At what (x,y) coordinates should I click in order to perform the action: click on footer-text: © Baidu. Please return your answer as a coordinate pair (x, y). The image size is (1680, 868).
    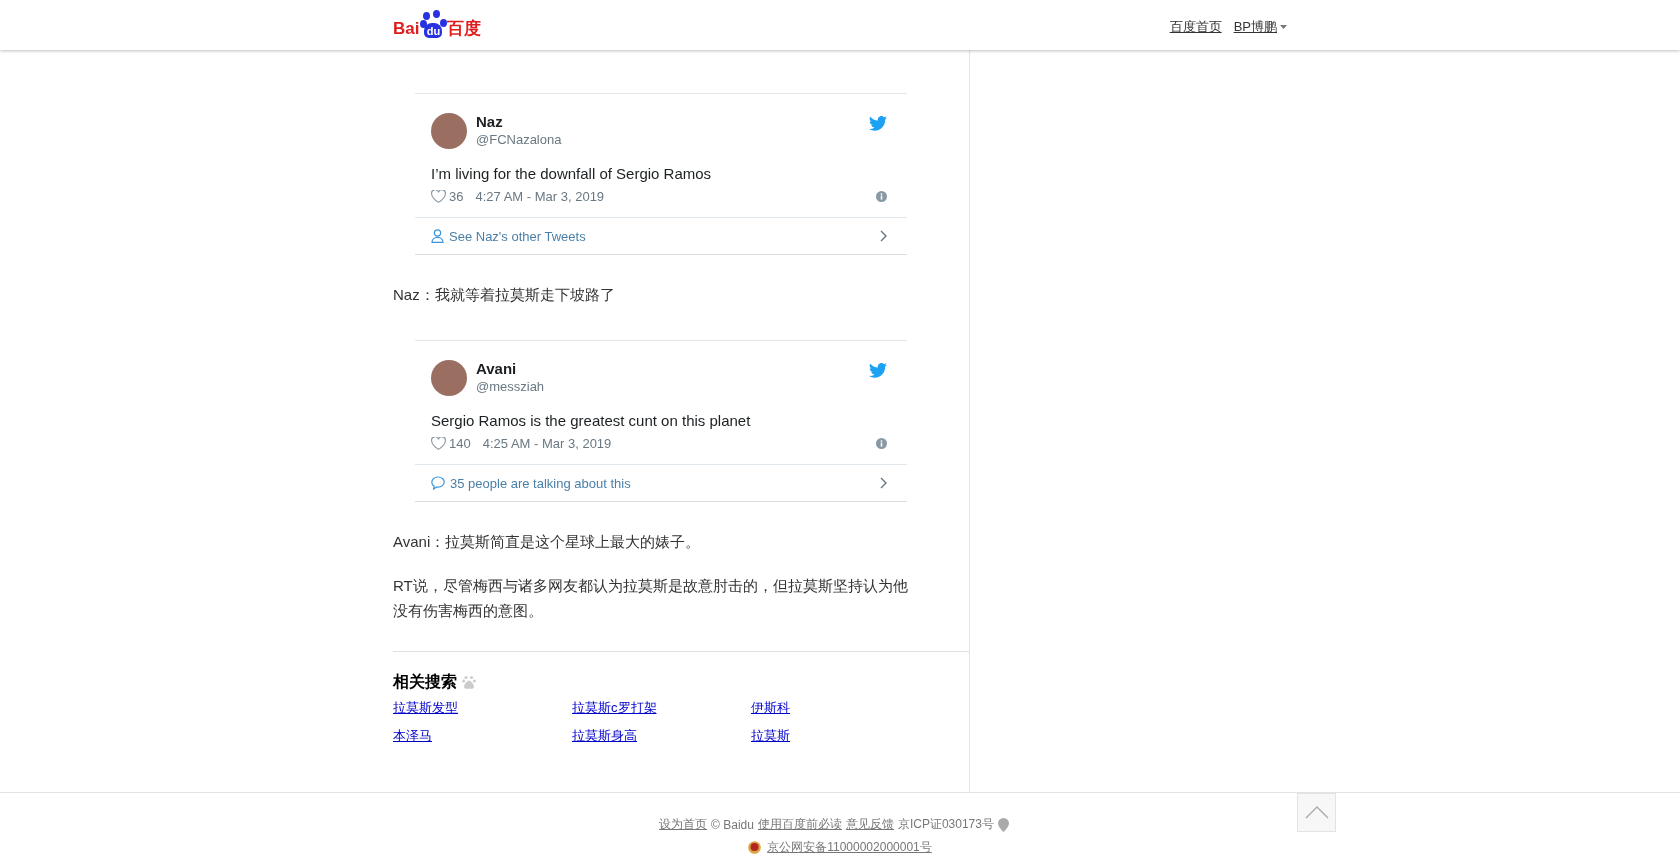
    Looking at the image, I should click on (732, 824).